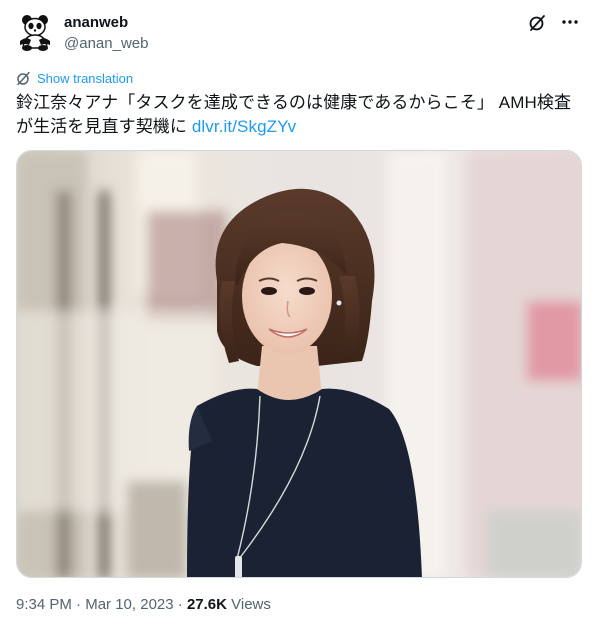 This screenshot has width=598, height=626. Describe the element at coordinates (570, 22) in the screenshot. I see `more-dots-icon` at that location.